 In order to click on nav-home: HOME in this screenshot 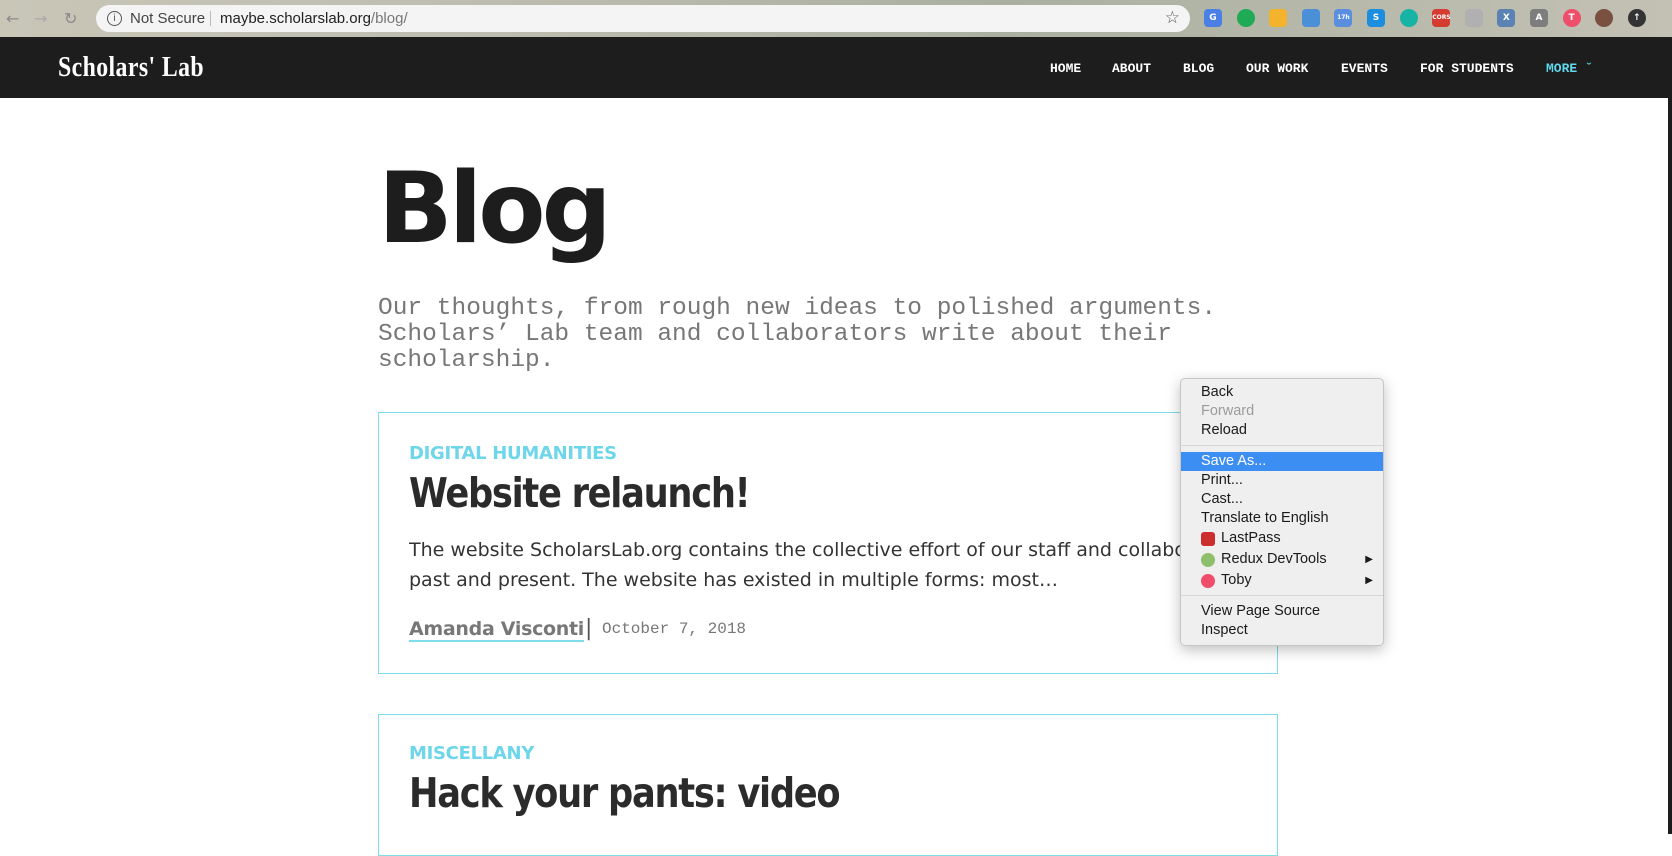, I will do `click(1065, 68)`.